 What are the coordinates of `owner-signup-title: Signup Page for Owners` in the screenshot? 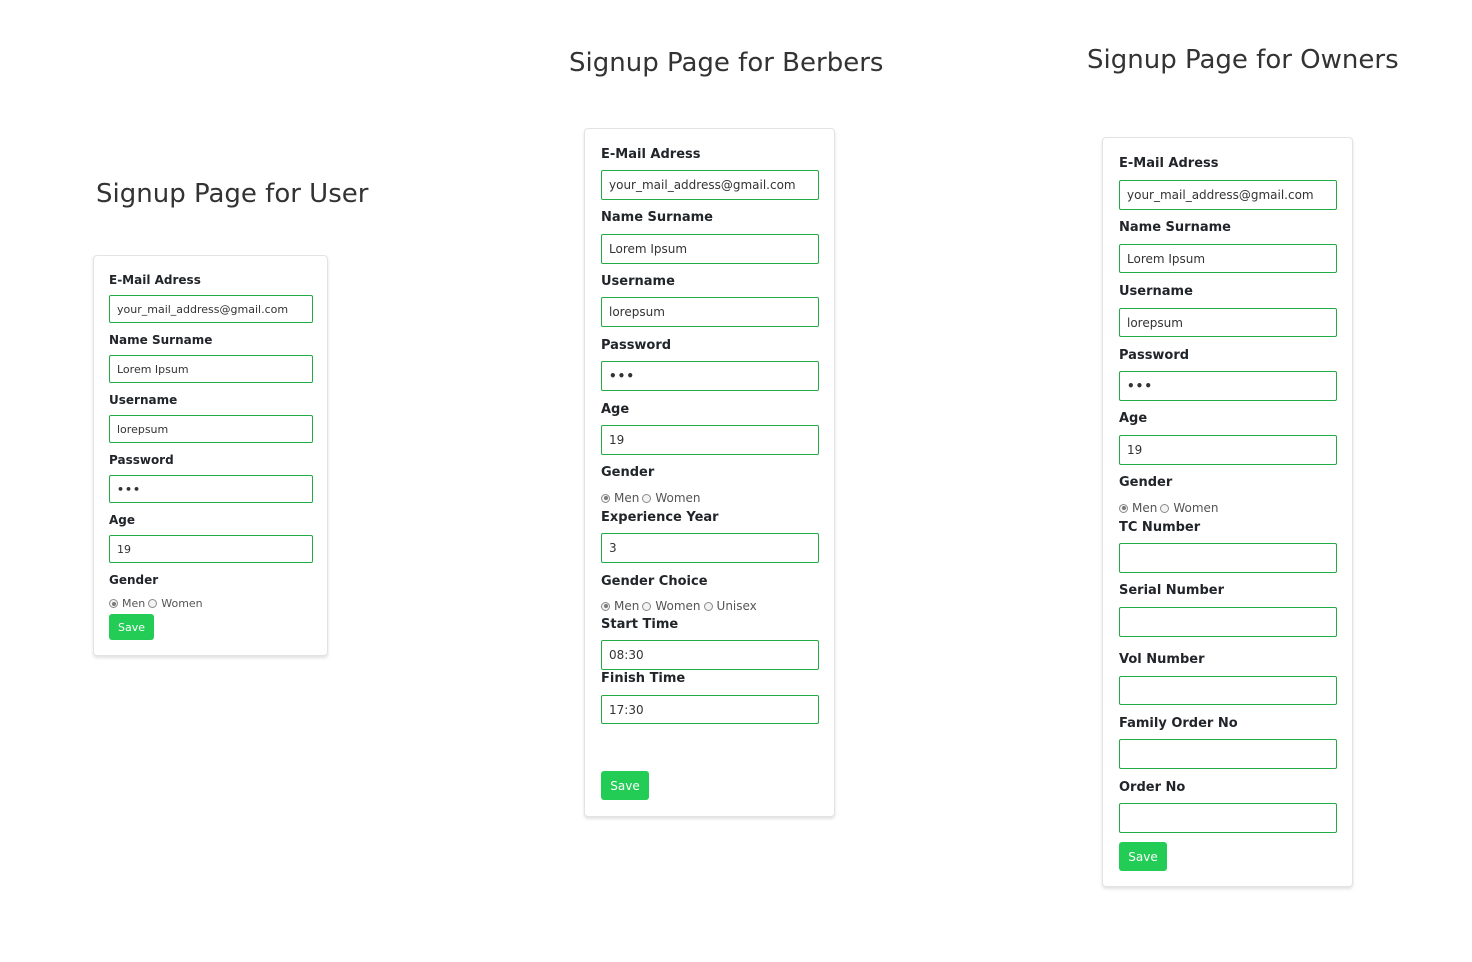 It's located at (1243, 60).